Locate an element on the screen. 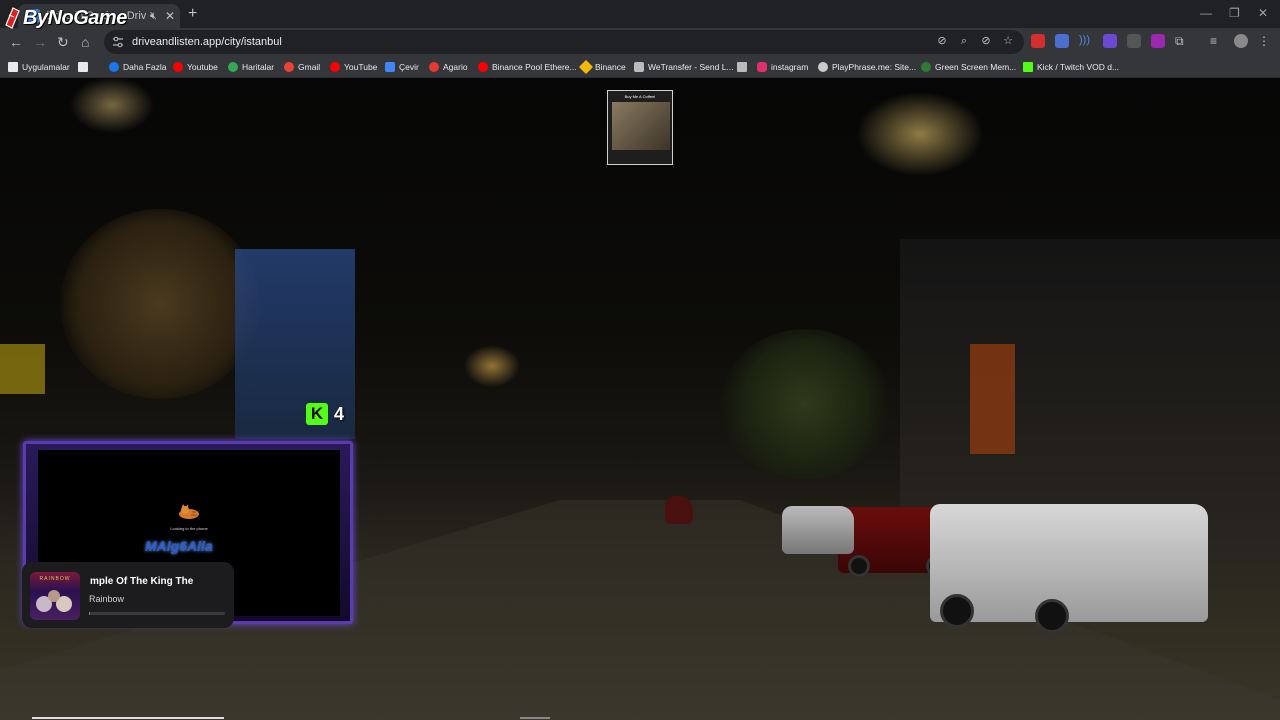  bookmark-item: Binance is located at coordinates (602, 67).